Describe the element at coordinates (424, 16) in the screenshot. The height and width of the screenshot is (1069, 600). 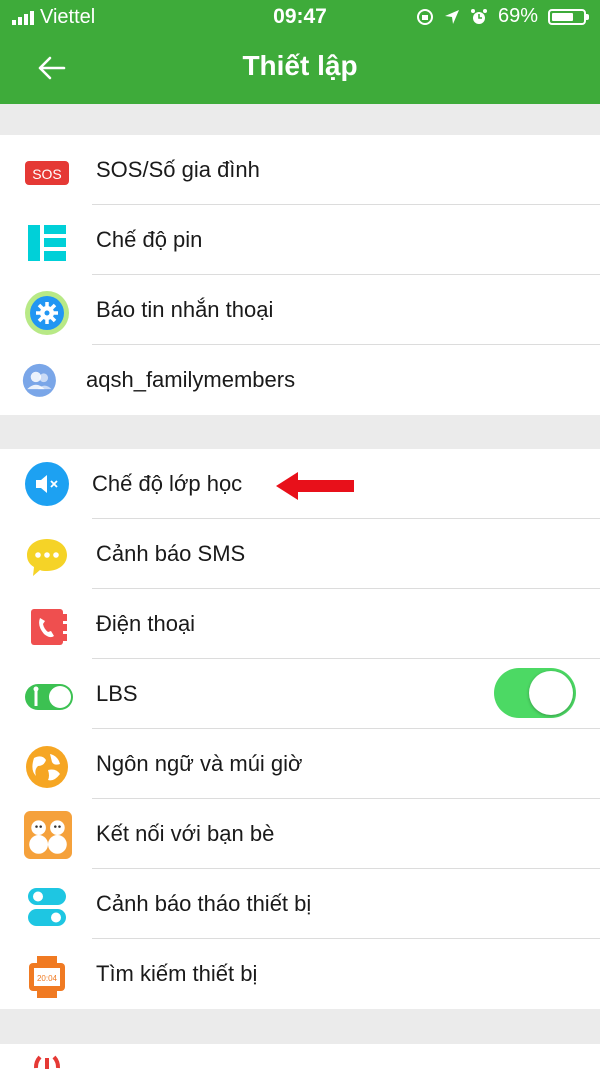
I see `rotation-lock-icon` at that location.